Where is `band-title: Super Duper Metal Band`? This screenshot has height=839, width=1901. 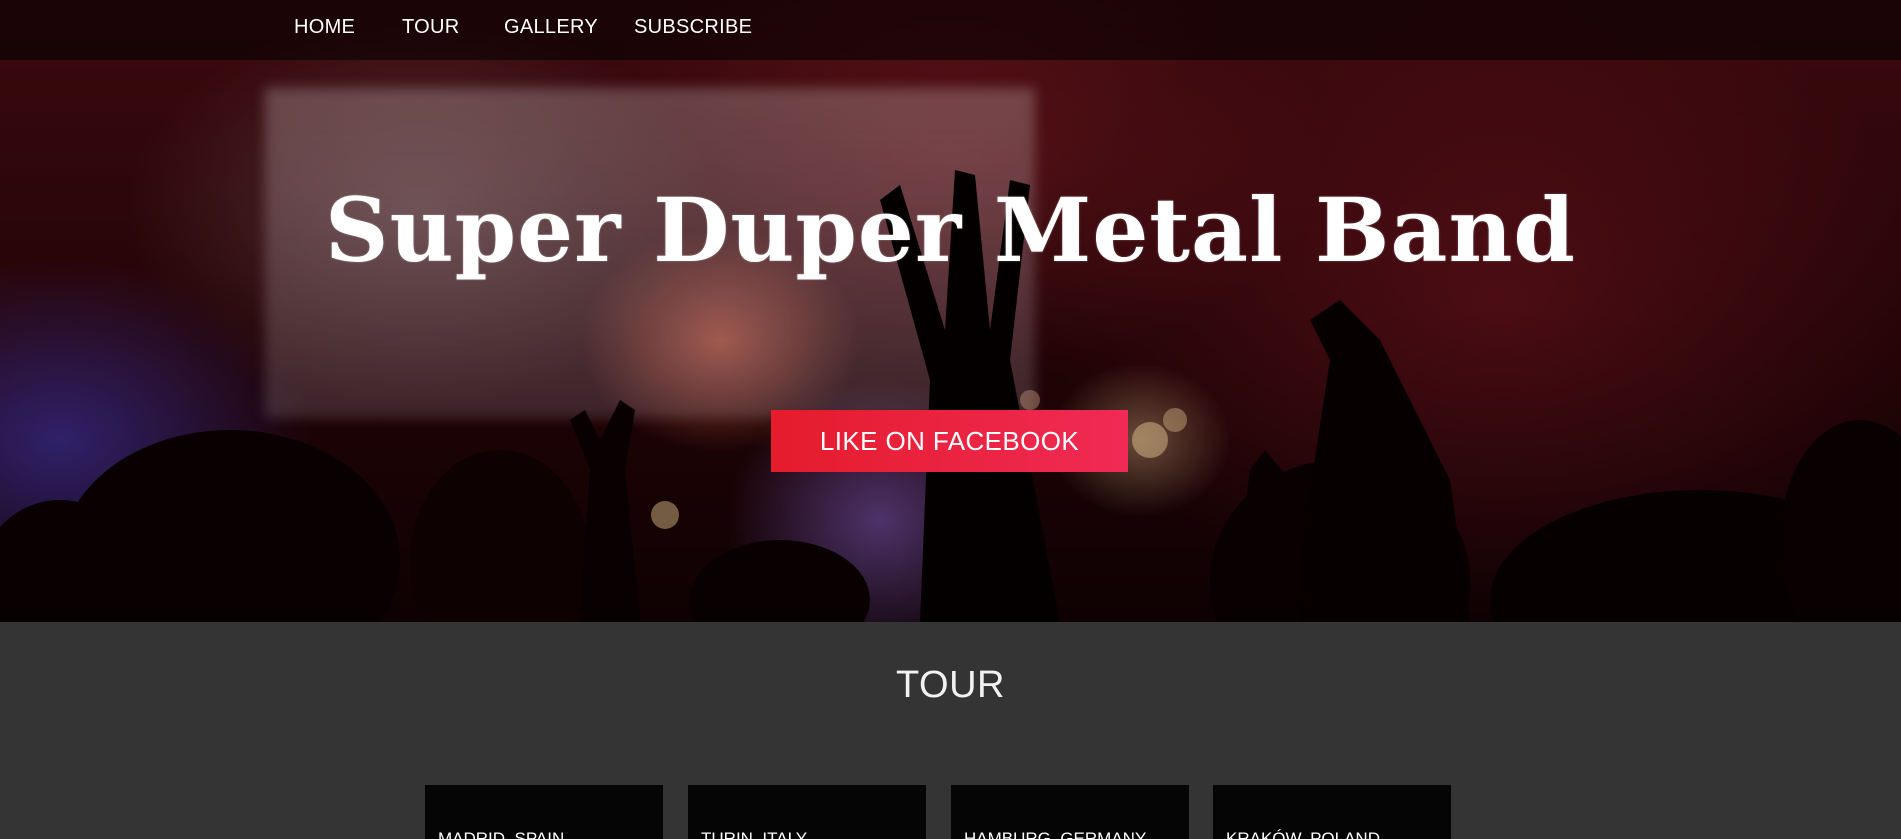
band-title: Super Duper Metal Band is located at coordinates (950, 230).